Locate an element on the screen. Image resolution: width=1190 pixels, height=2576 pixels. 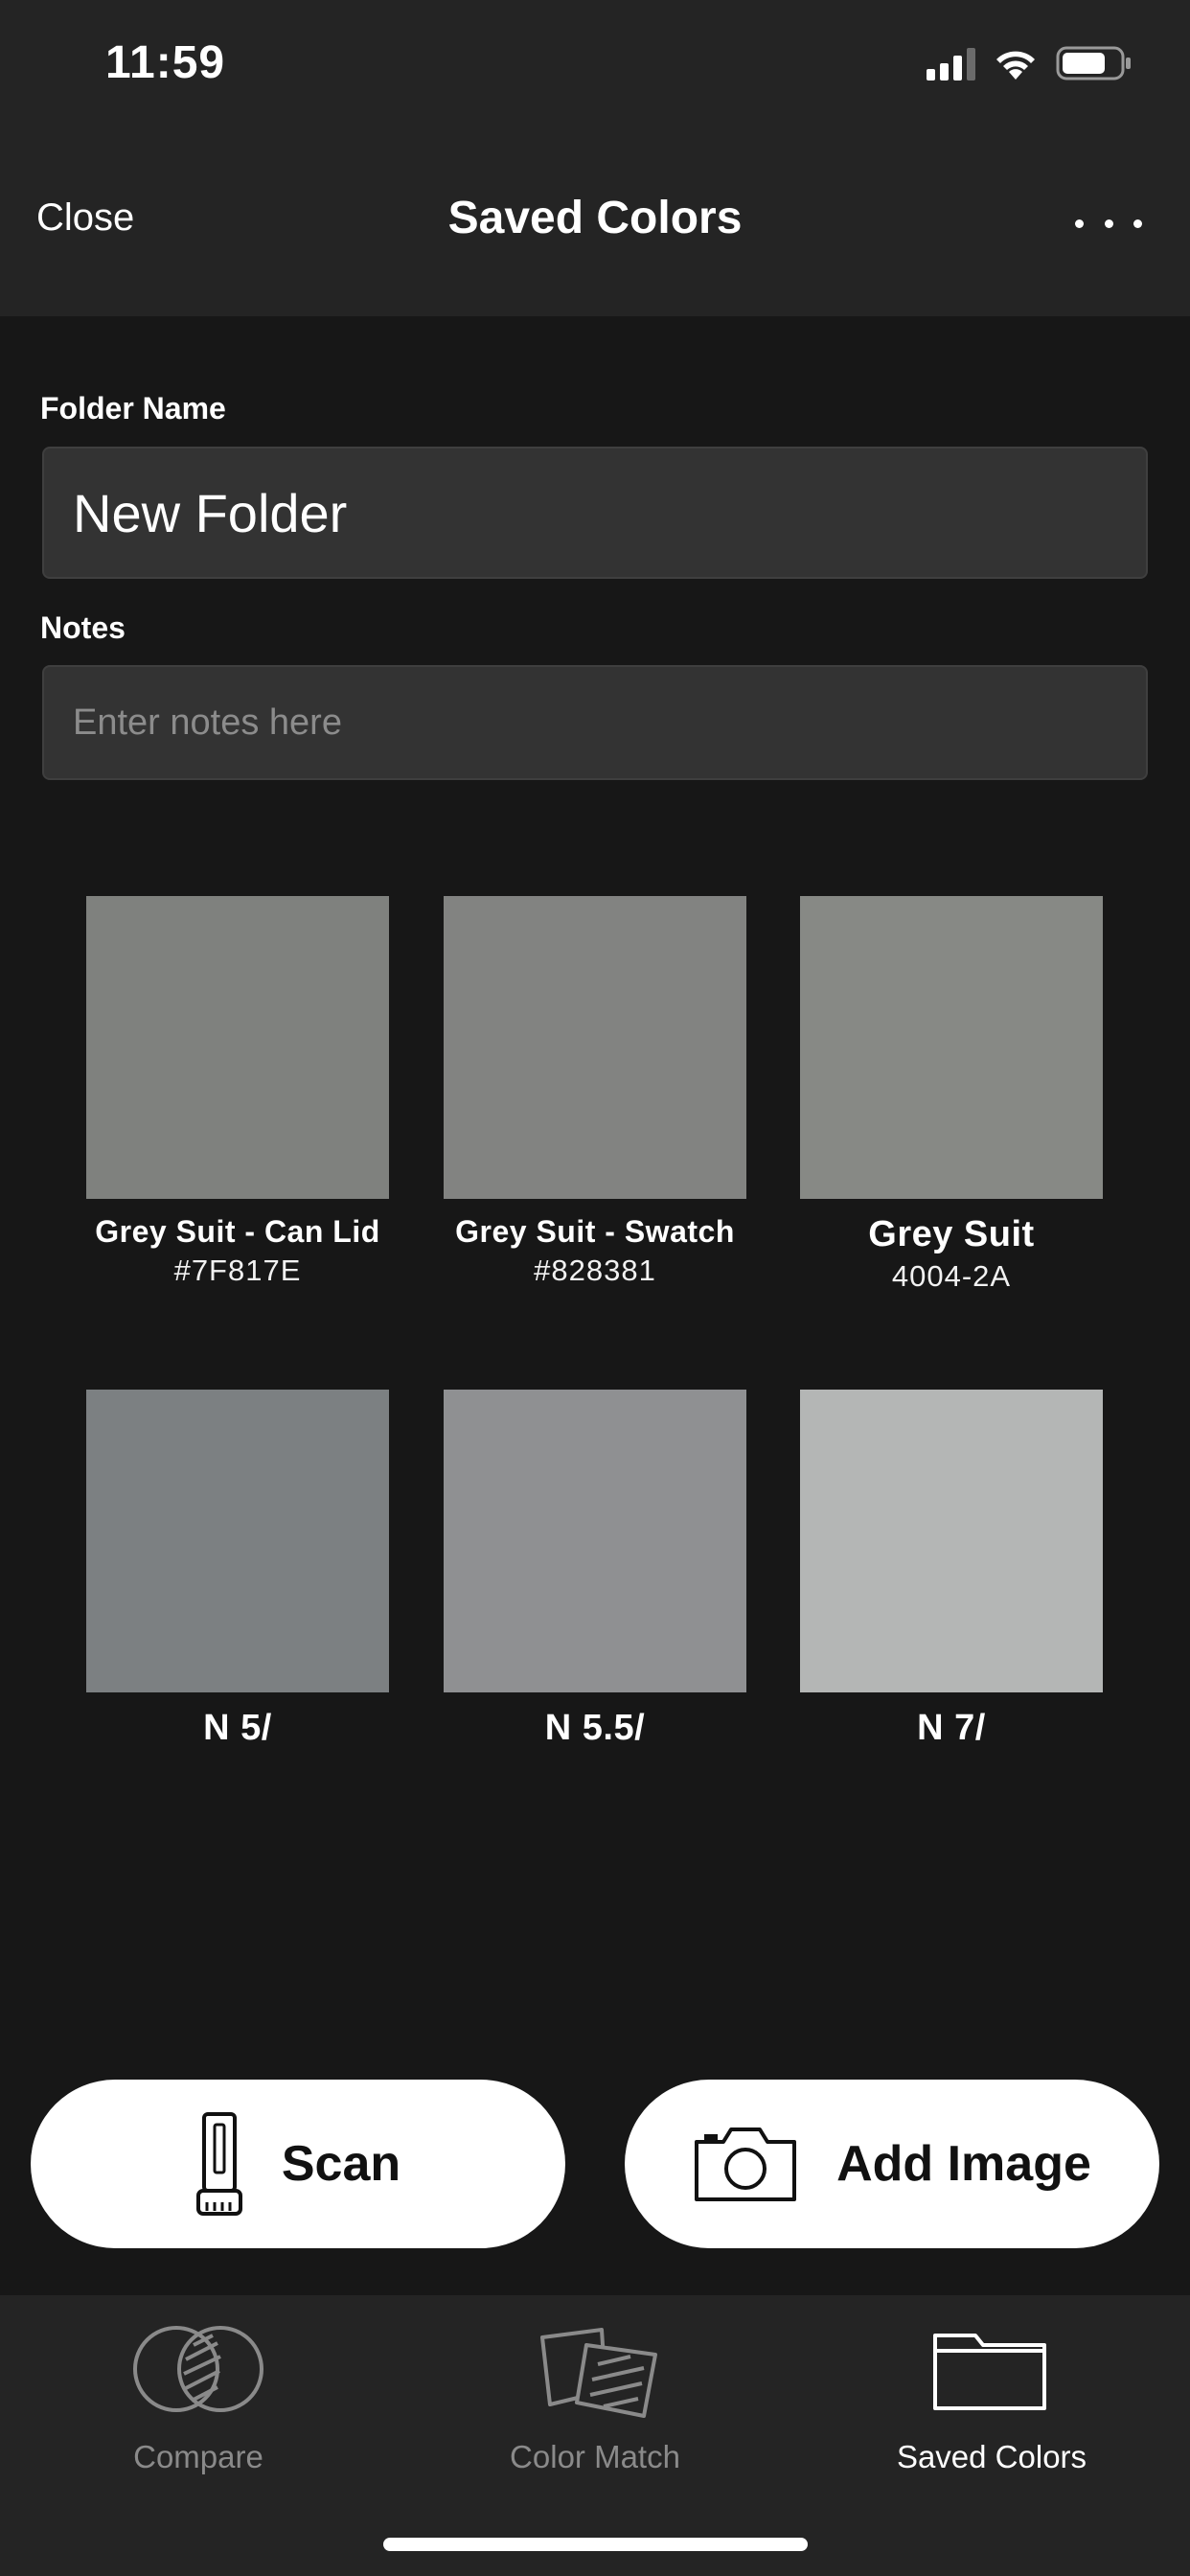
folder-name-label: Folder Name is located at coordinates (133, 408).